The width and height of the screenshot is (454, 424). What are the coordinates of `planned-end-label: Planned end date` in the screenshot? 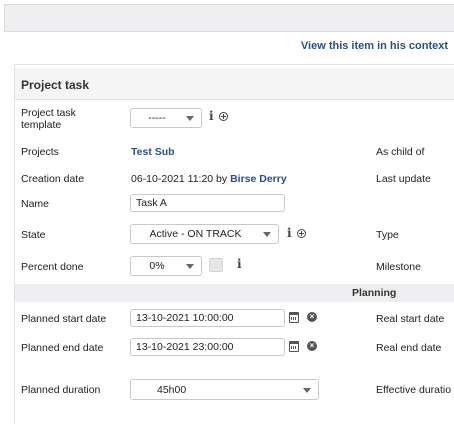 It's located at (62, 348).